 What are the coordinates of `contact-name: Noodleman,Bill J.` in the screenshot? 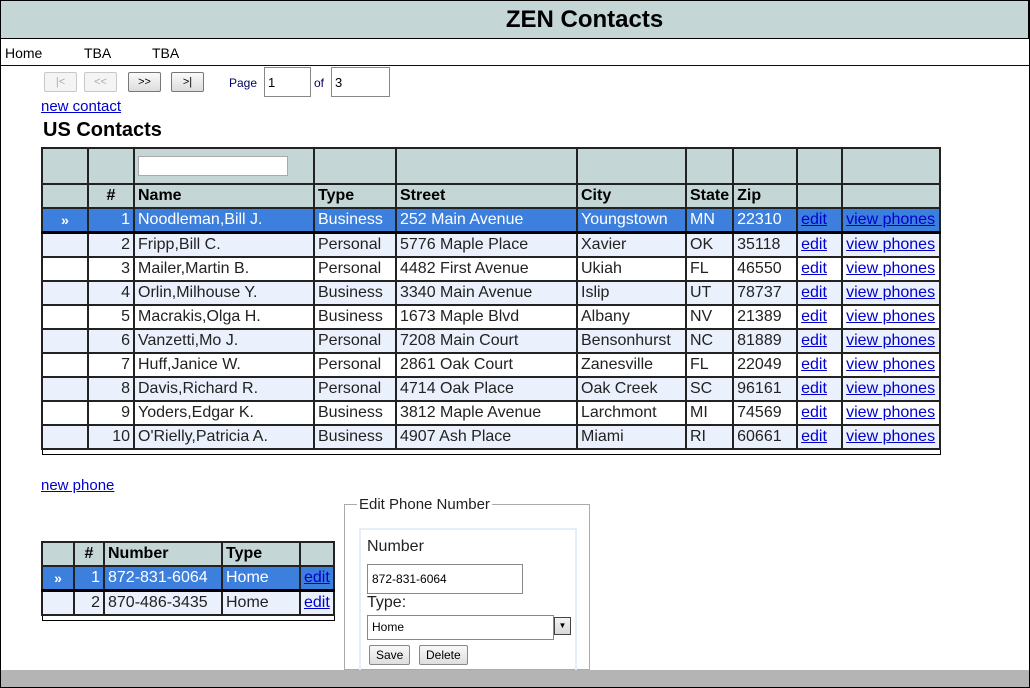 It's located at (224, 220).